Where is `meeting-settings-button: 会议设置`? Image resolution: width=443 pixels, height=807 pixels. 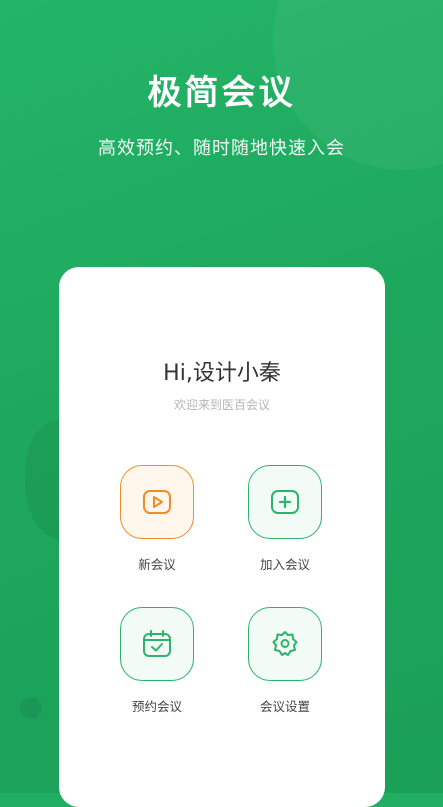 meeting-settings-button: 会议设置 is located at coordinates (285, 661).